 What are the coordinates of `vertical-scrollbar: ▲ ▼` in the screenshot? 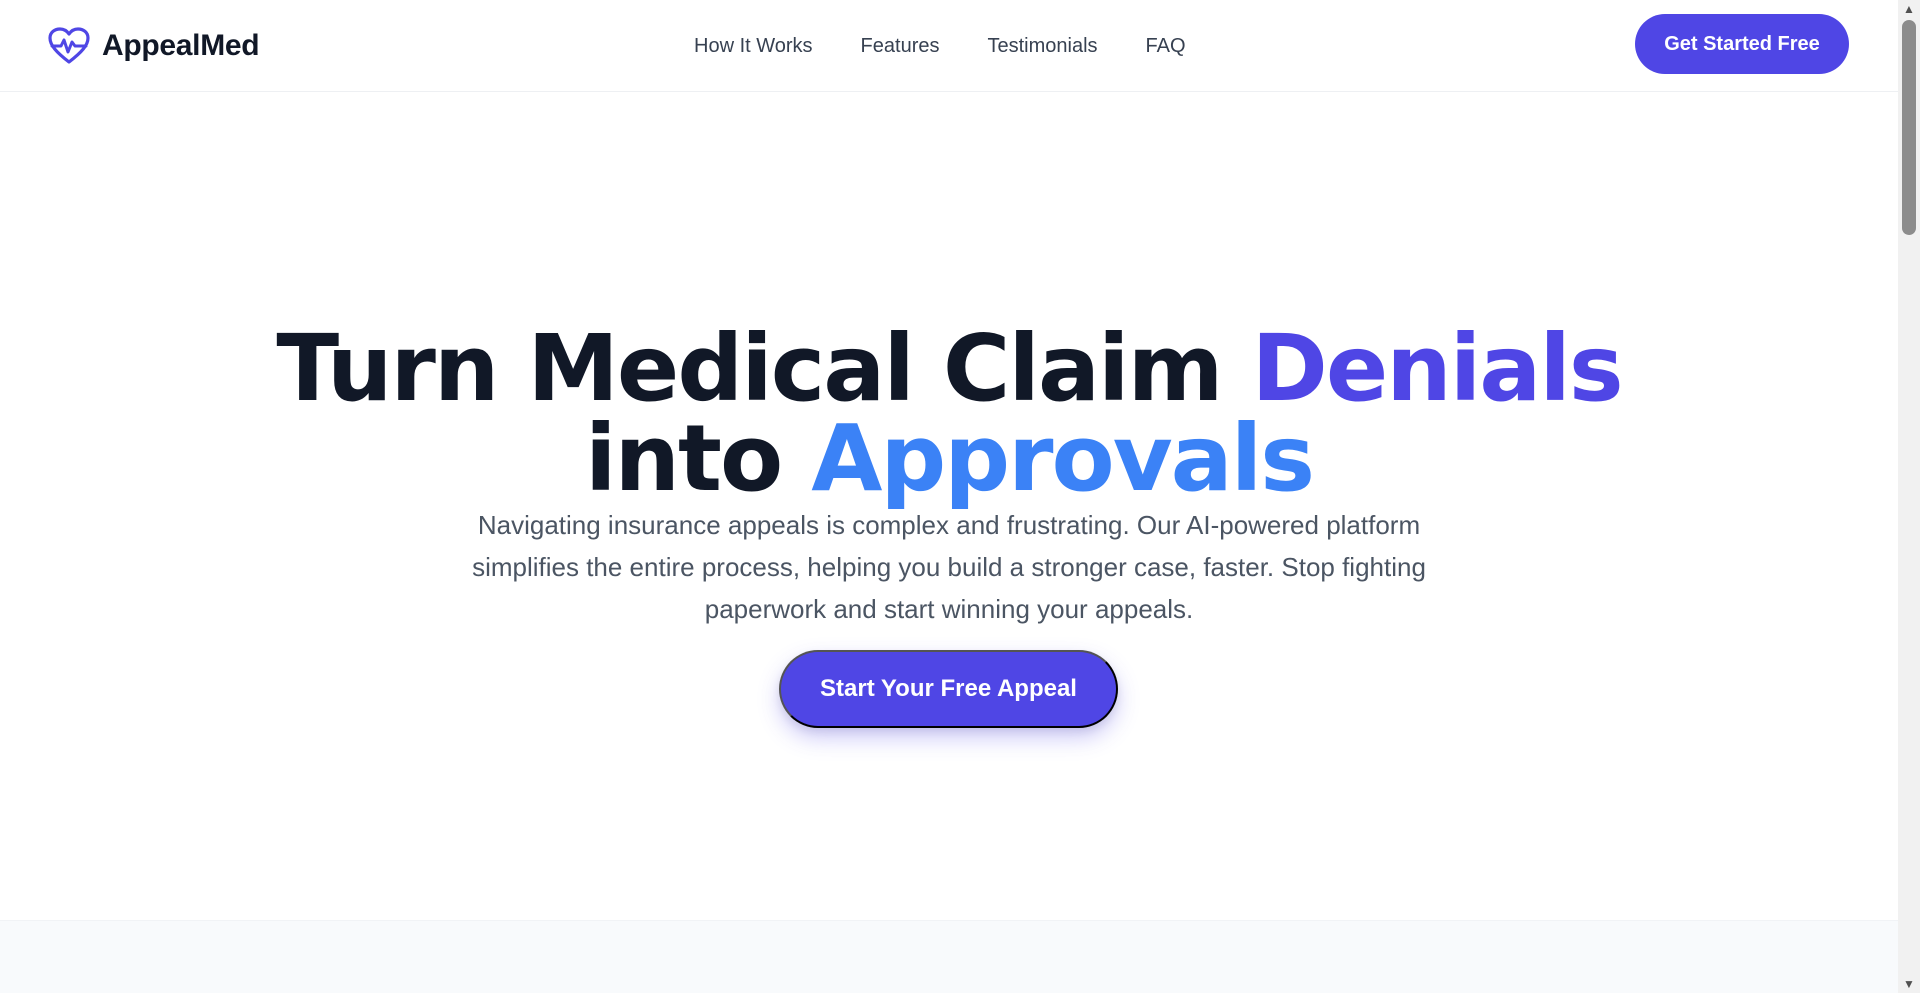 It's located at (1909, 496).